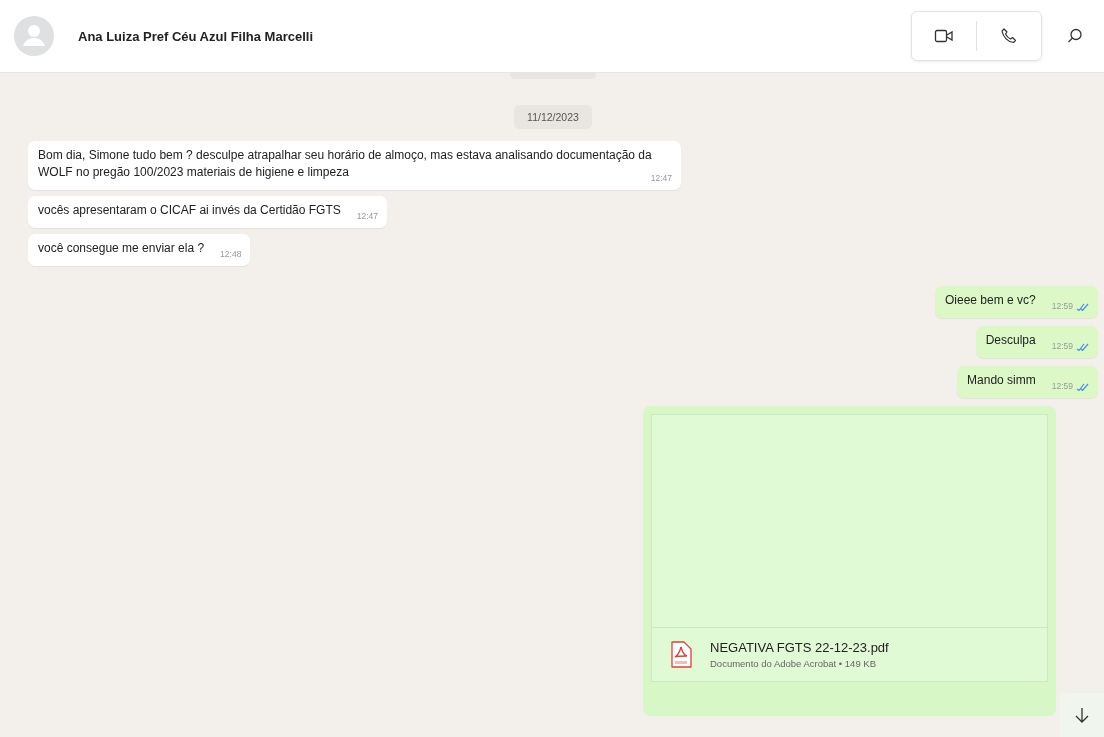 This screenshot has height=737, width=1104. I want to click on pdf-file-icon, so click(681, 654).